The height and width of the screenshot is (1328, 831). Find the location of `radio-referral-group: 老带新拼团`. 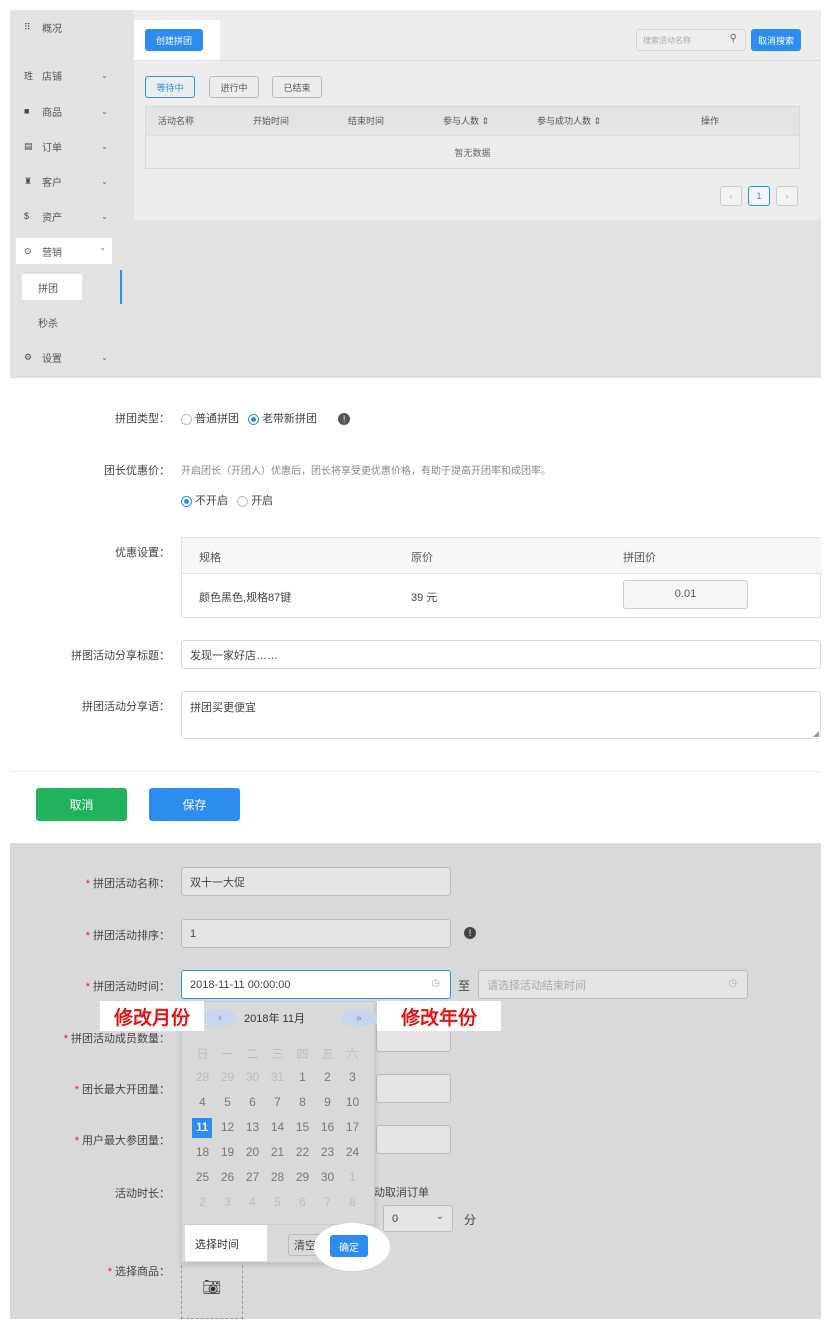

radio-referral-group: 老带新拼团 is located at coordinates (282, 419).